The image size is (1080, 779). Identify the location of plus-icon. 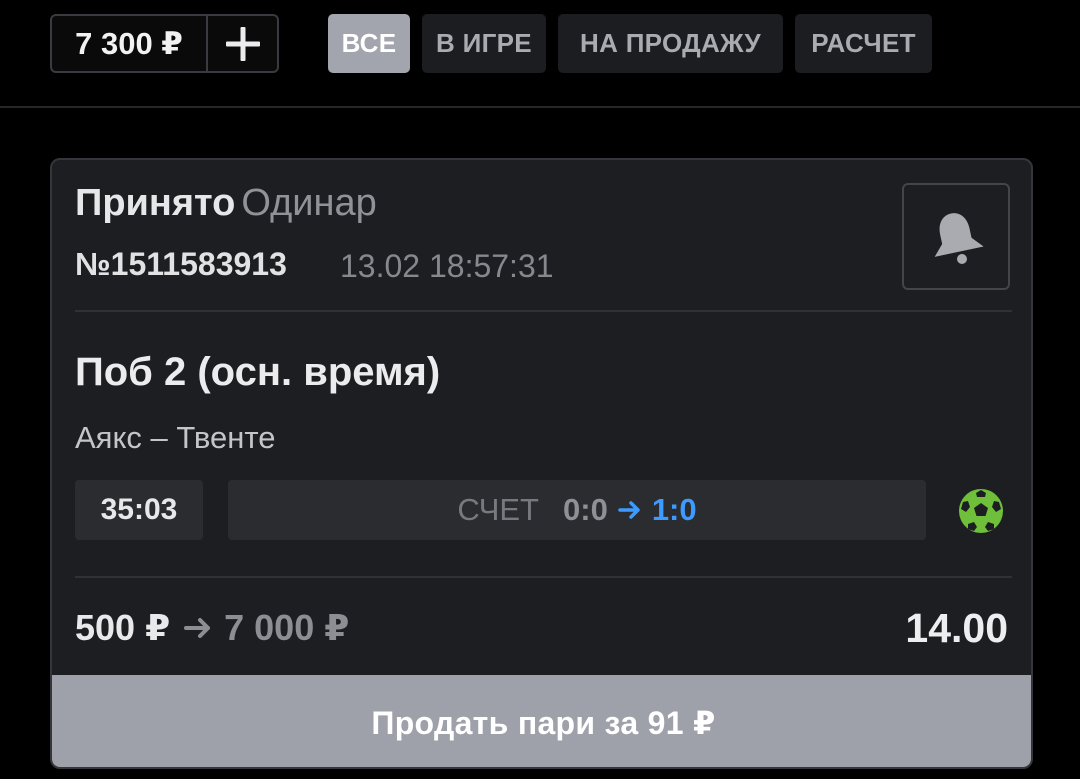
(242, 43).